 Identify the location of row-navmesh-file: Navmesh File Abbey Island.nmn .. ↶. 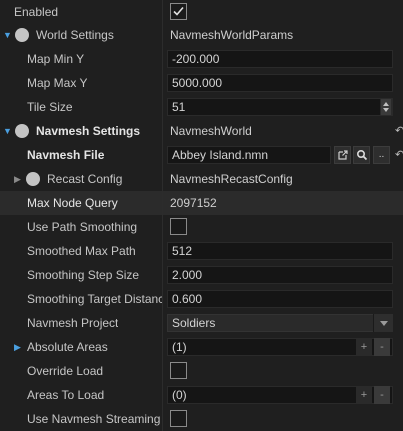
(201, 155).